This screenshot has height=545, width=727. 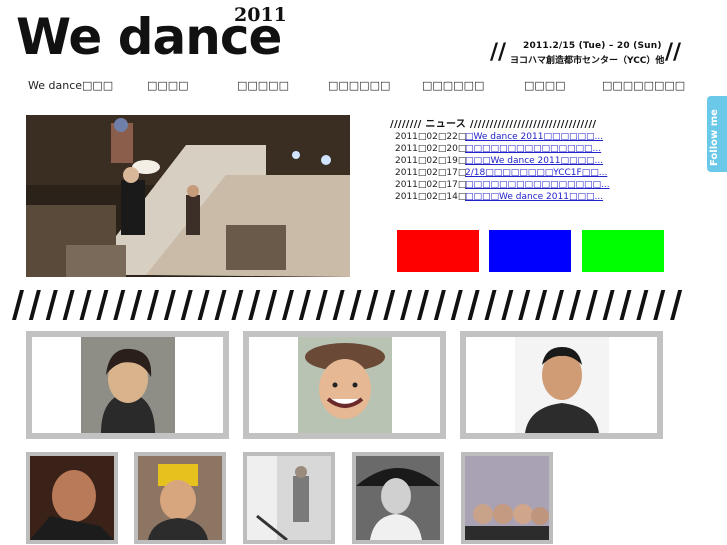 I want to click on blue-banner, so click(x=530, y=251).